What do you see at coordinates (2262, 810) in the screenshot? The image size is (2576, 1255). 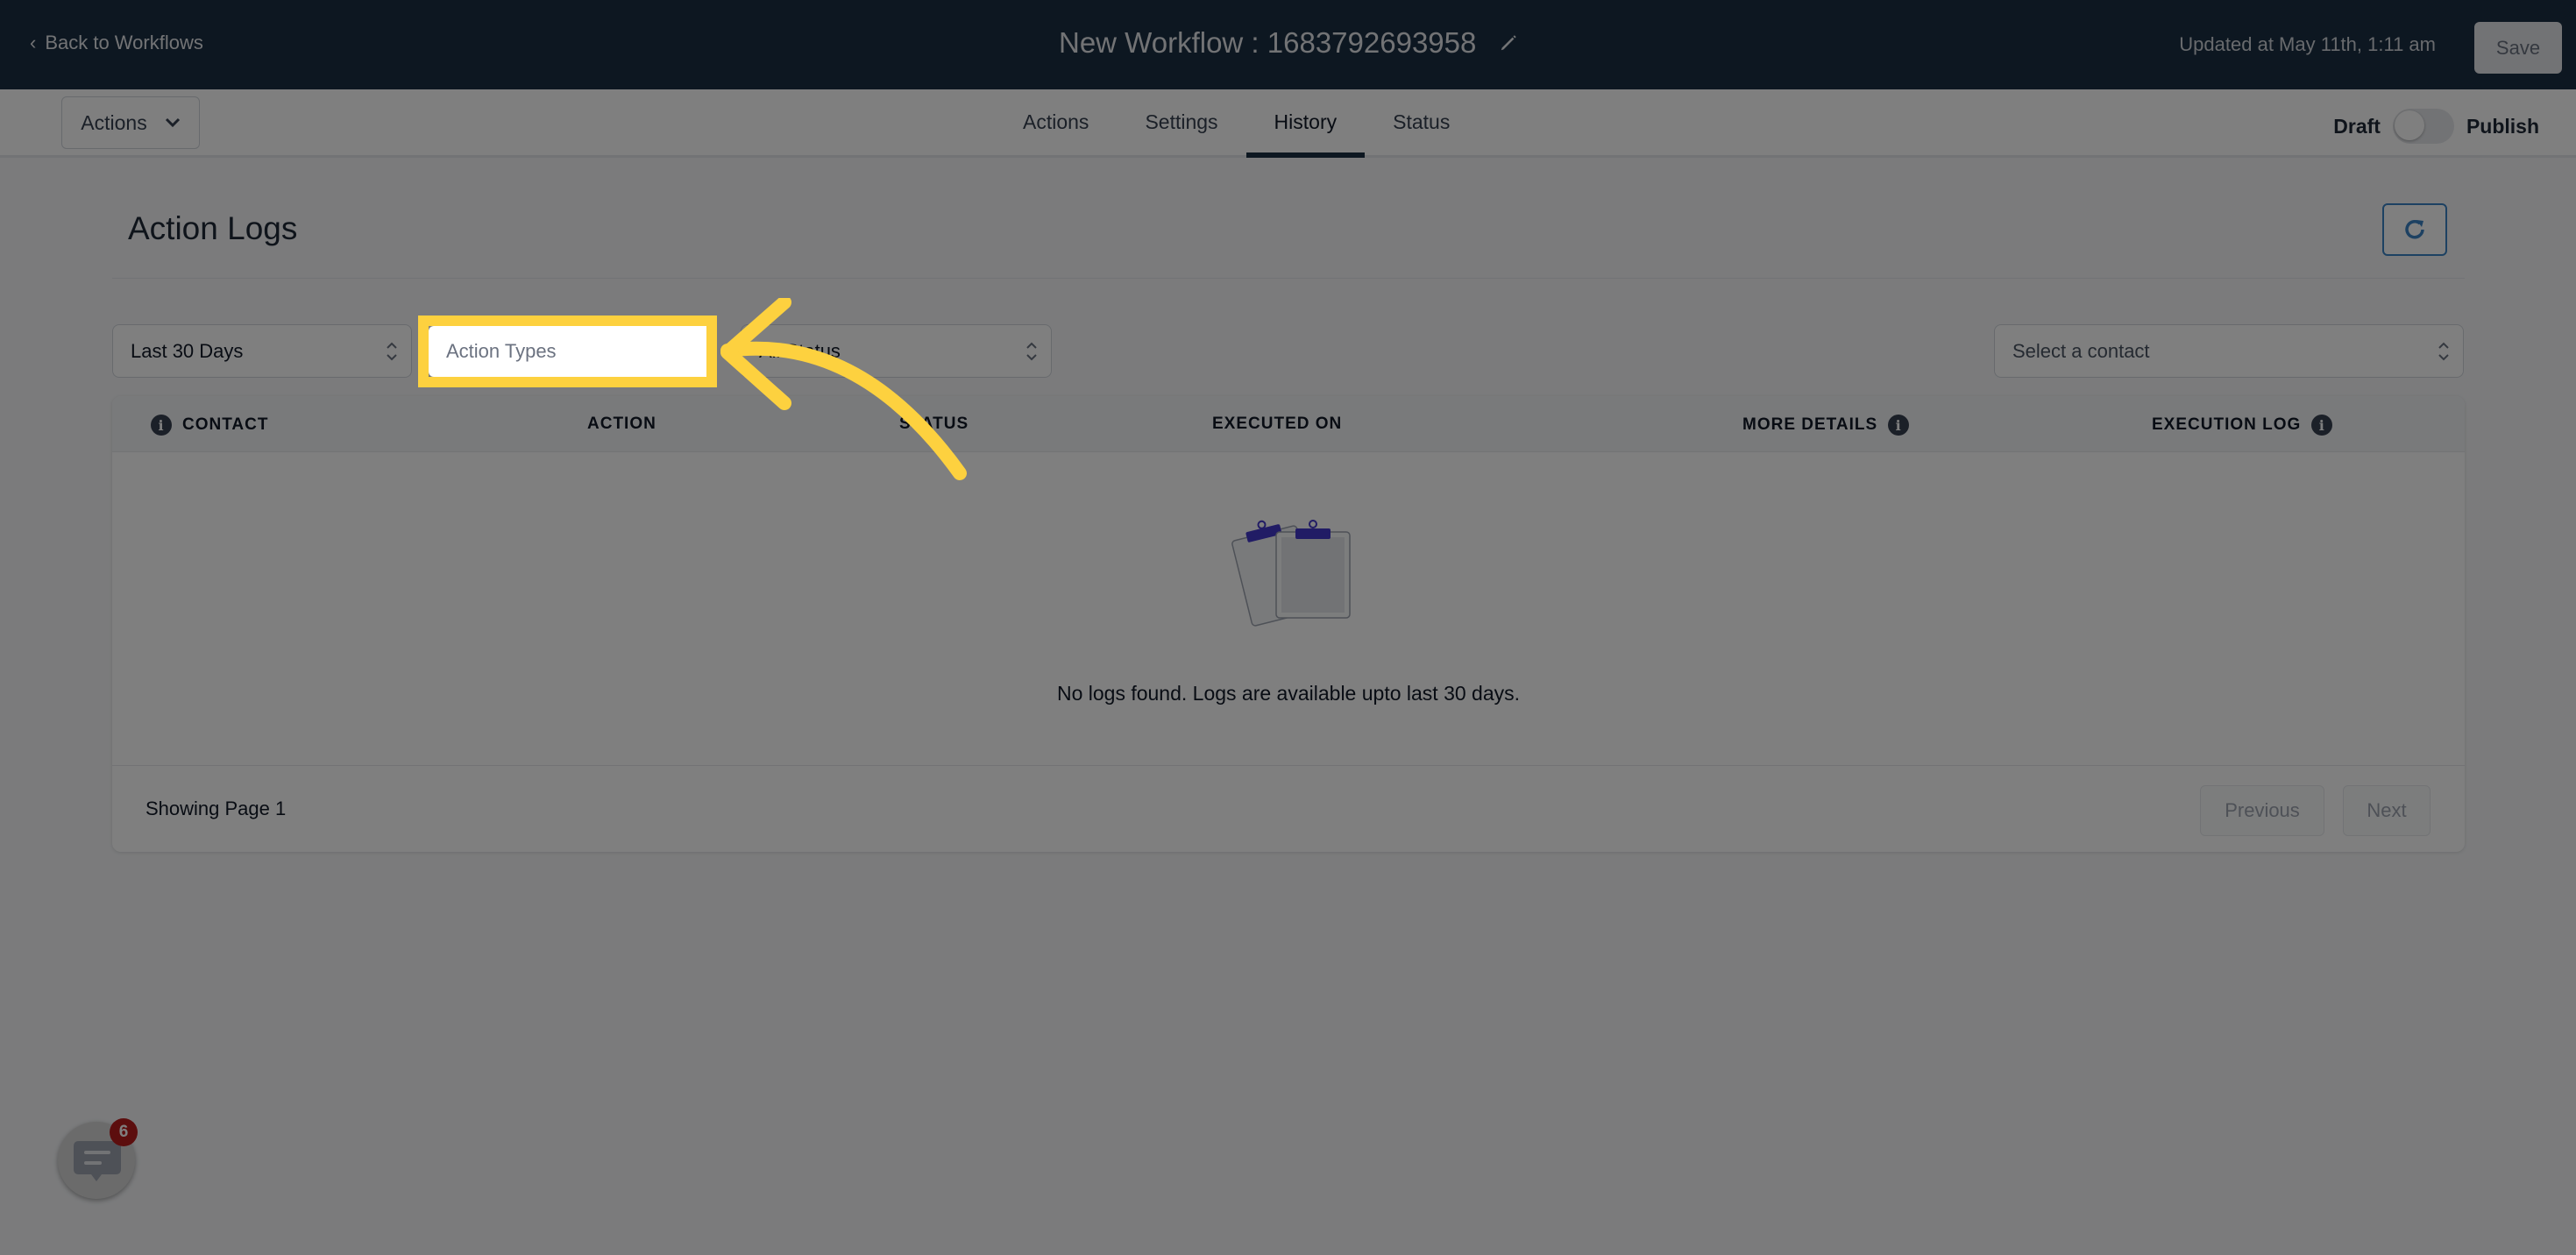 I see `previous-button: Previous` at bounding box center [2262, 810].